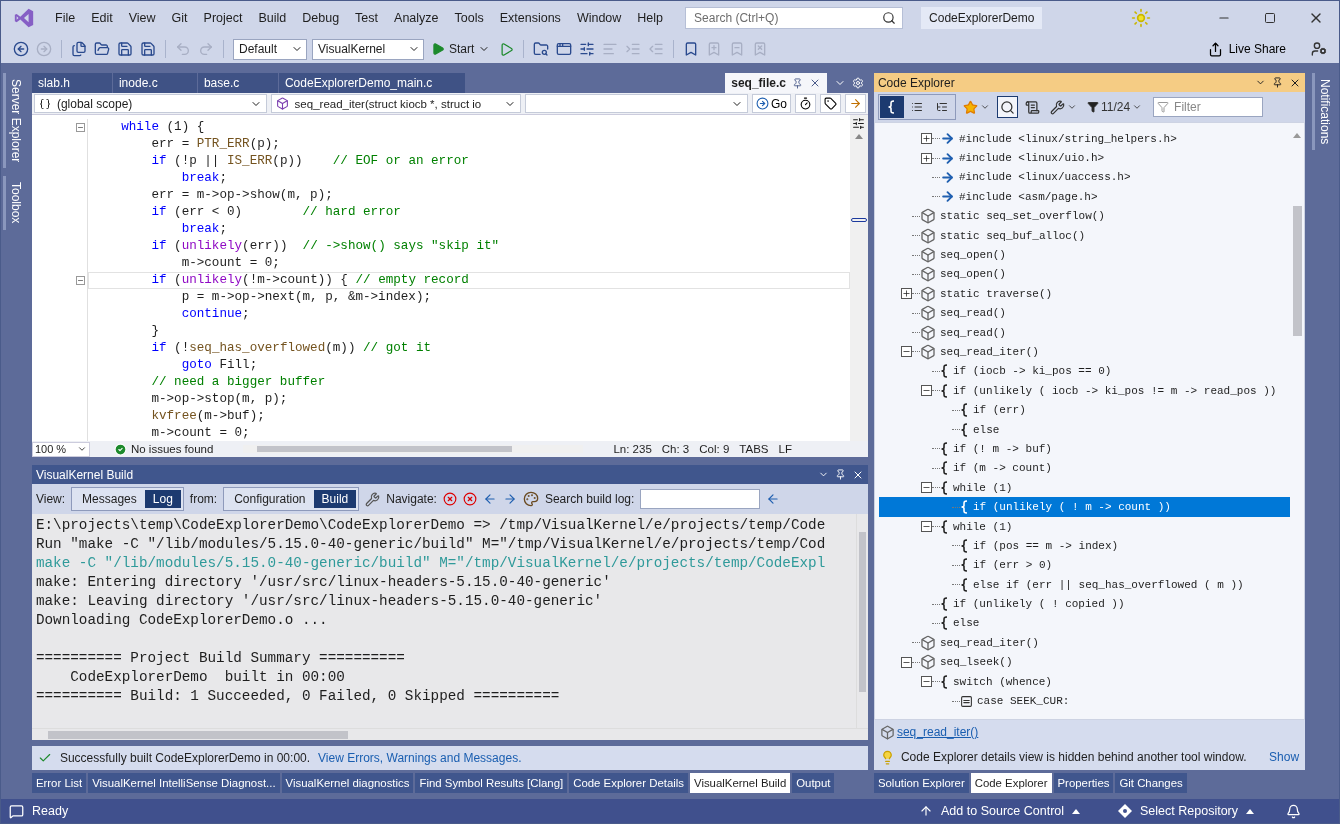 The image size is (1340, 824). I want to click on member-dropdown: seq_read_iter(struct kiocb *, struct io, so click(396, 103).